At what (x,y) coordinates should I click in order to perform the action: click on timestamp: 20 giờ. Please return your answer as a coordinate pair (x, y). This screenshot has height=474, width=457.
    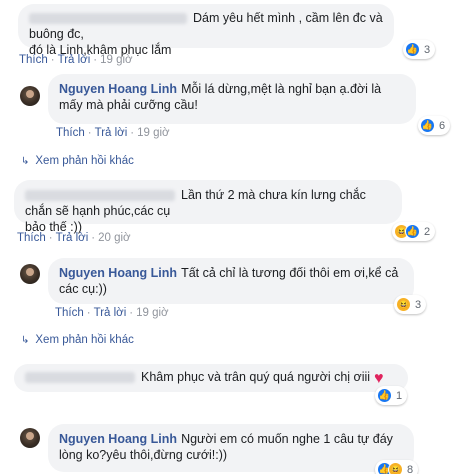
    Looking at the image, I should click on (114, 238).